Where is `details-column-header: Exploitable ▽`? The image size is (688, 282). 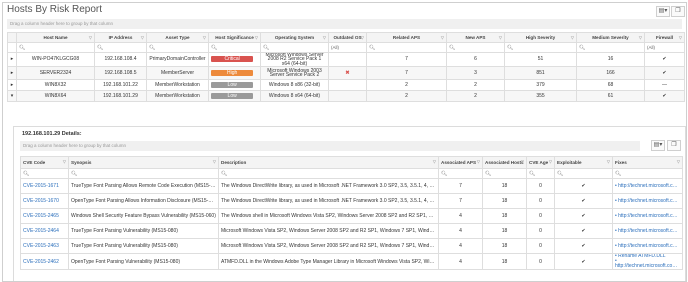
details-column-header: Exploitable ▽ is located at coordinates (583, 162).